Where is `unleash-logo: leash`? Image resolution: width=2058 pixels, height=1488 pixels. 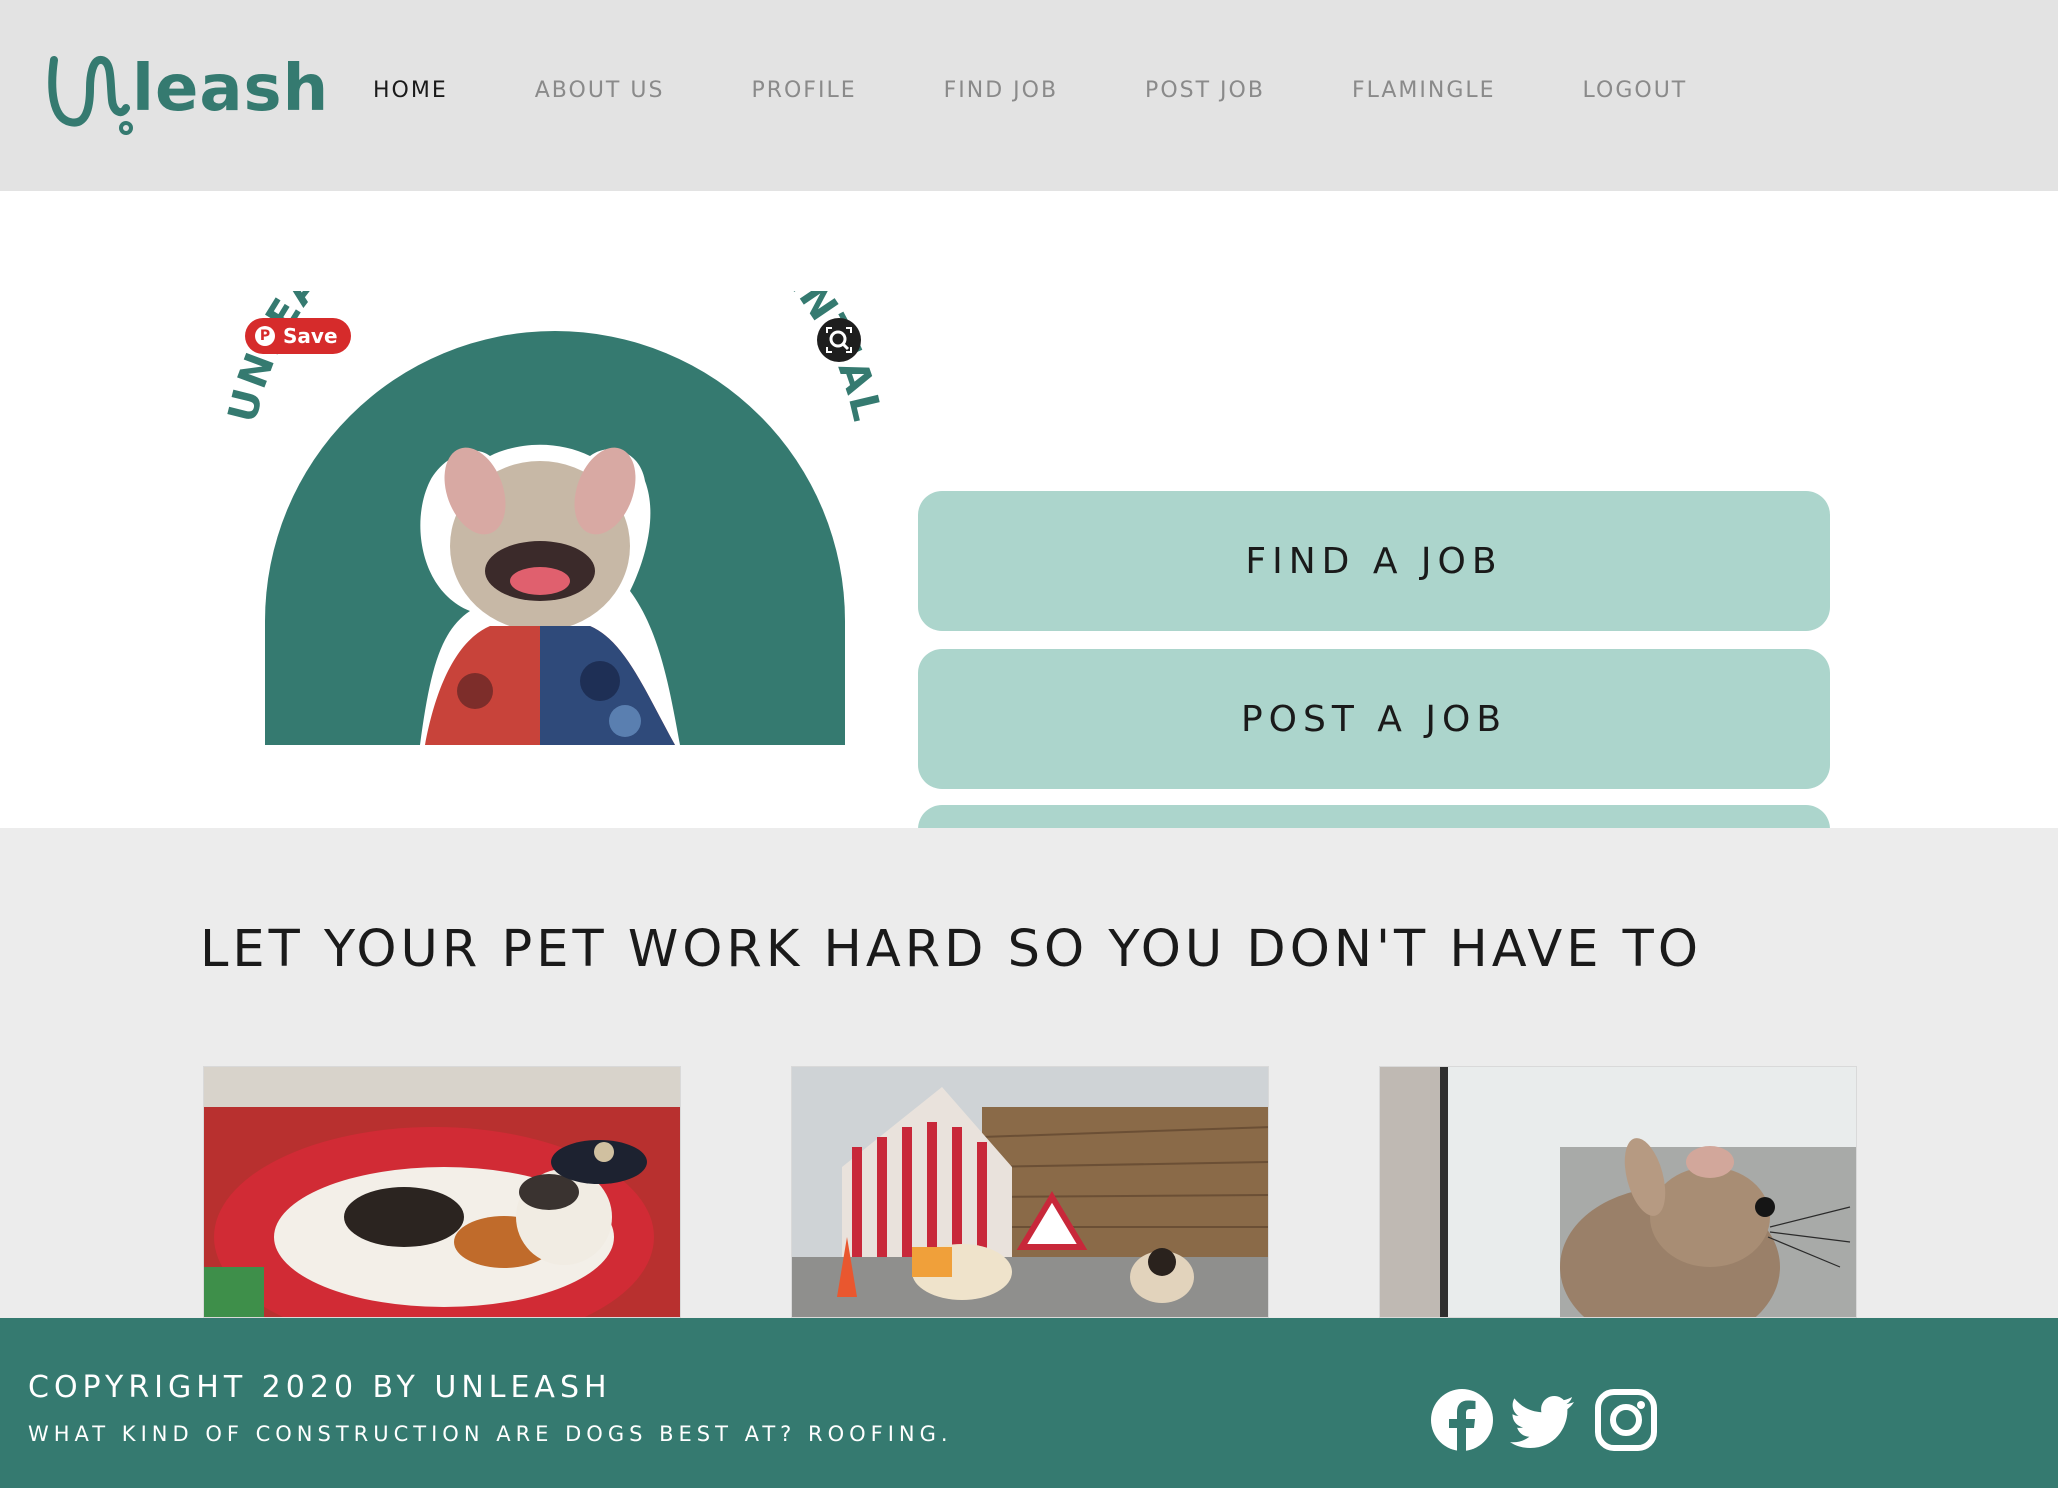 unleash-logo: leash is located at coordinates (187, 93).